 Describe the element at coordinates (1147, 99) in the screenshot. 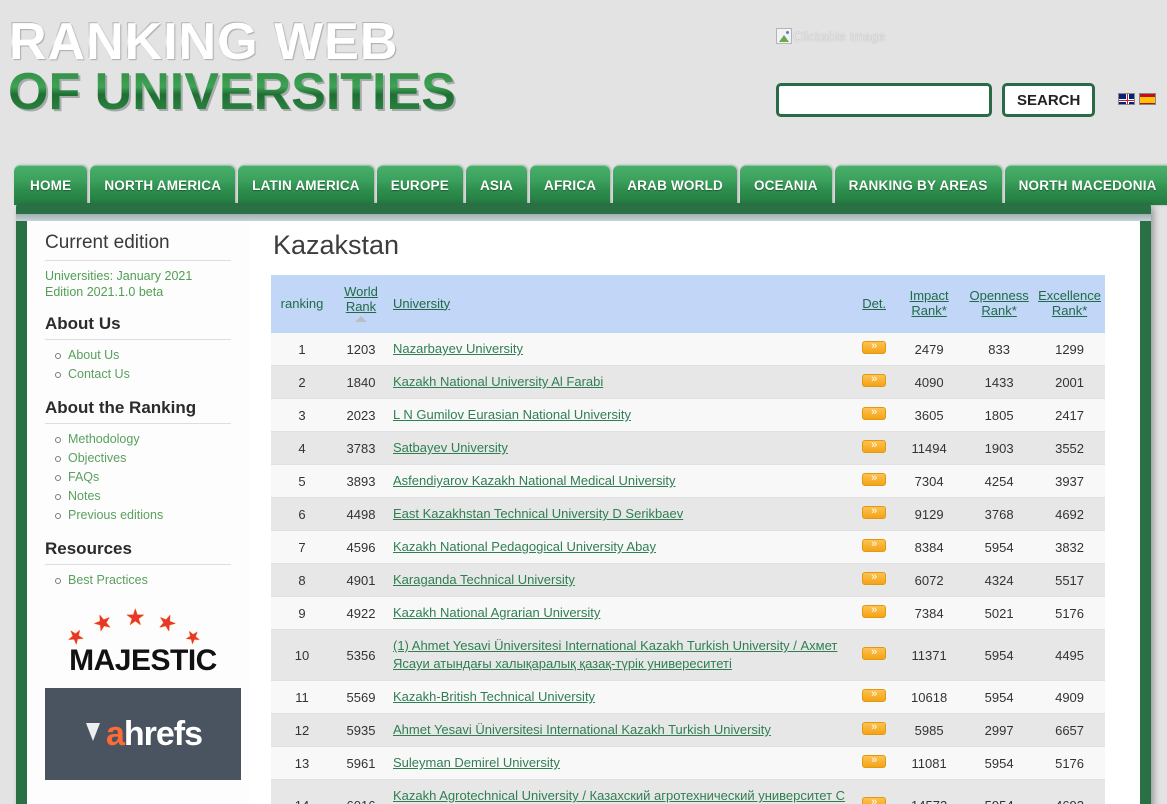

I see `spanish-flag-icon` at that location.